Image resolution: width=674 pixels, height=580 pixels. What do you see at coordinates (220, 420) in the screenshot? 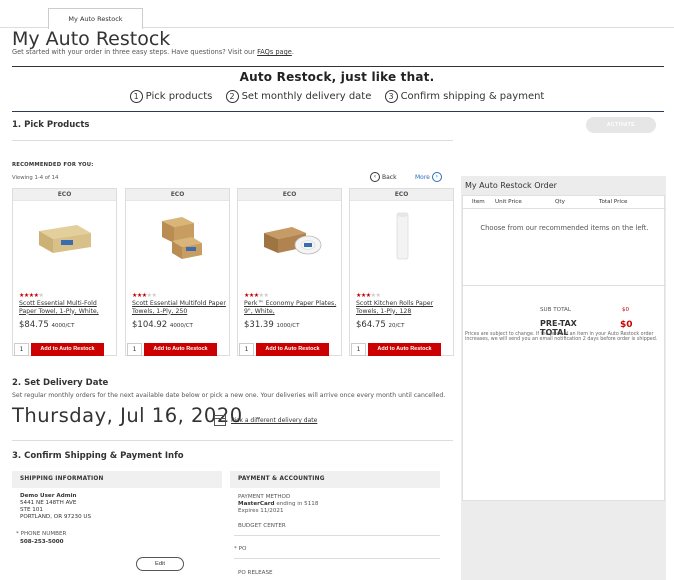
I see `calendar-icon` at bounding box center [220, 420].